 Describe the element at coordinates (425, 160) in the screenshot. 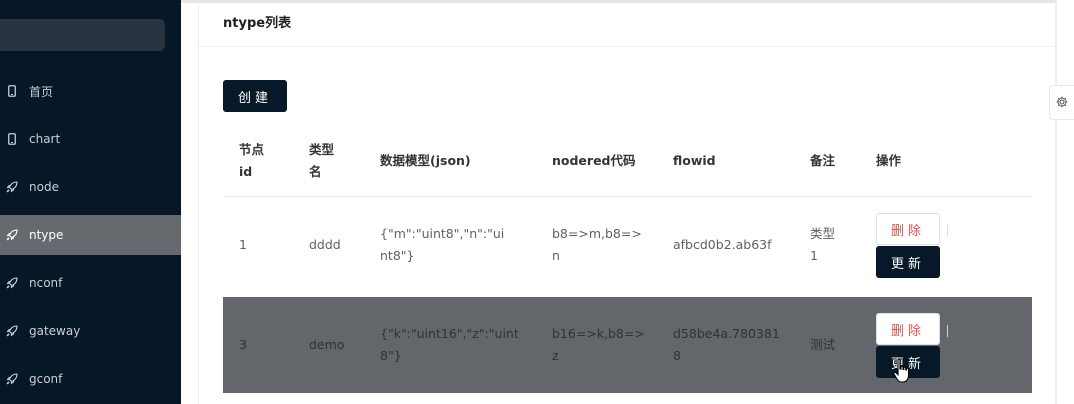

I see `column-header-data-model: 数据模型(json)` at that location.